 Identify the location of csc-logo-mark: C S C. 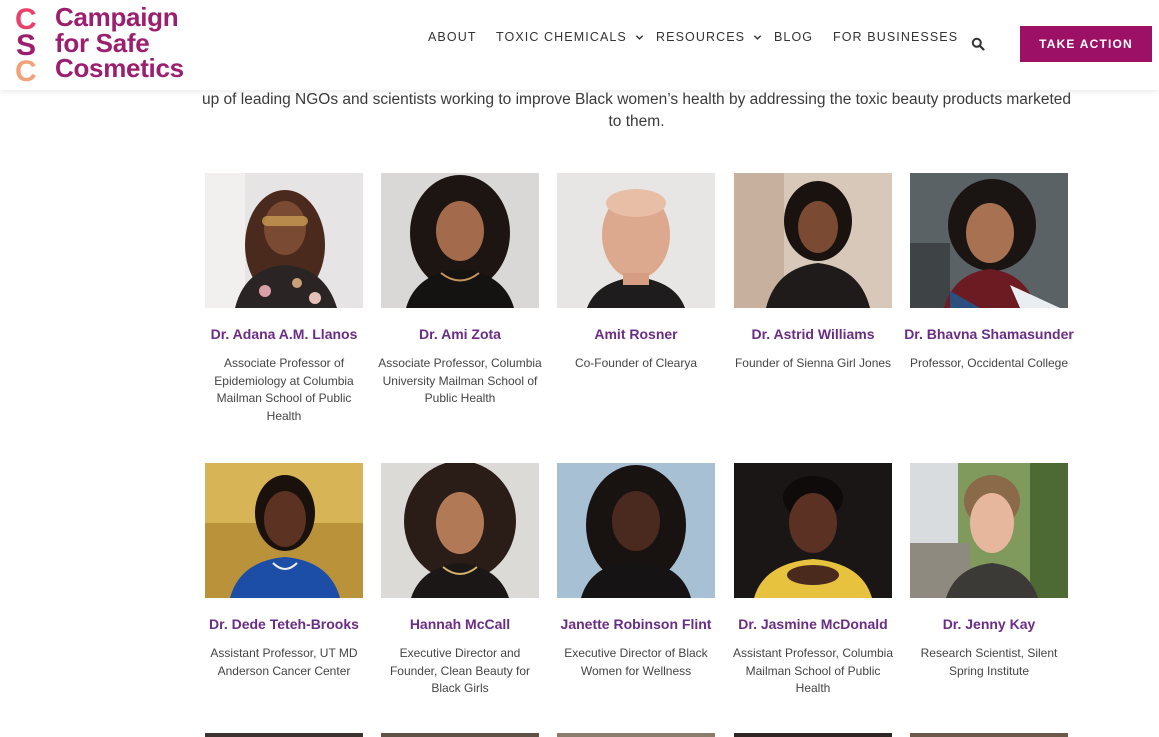
(26, 44).